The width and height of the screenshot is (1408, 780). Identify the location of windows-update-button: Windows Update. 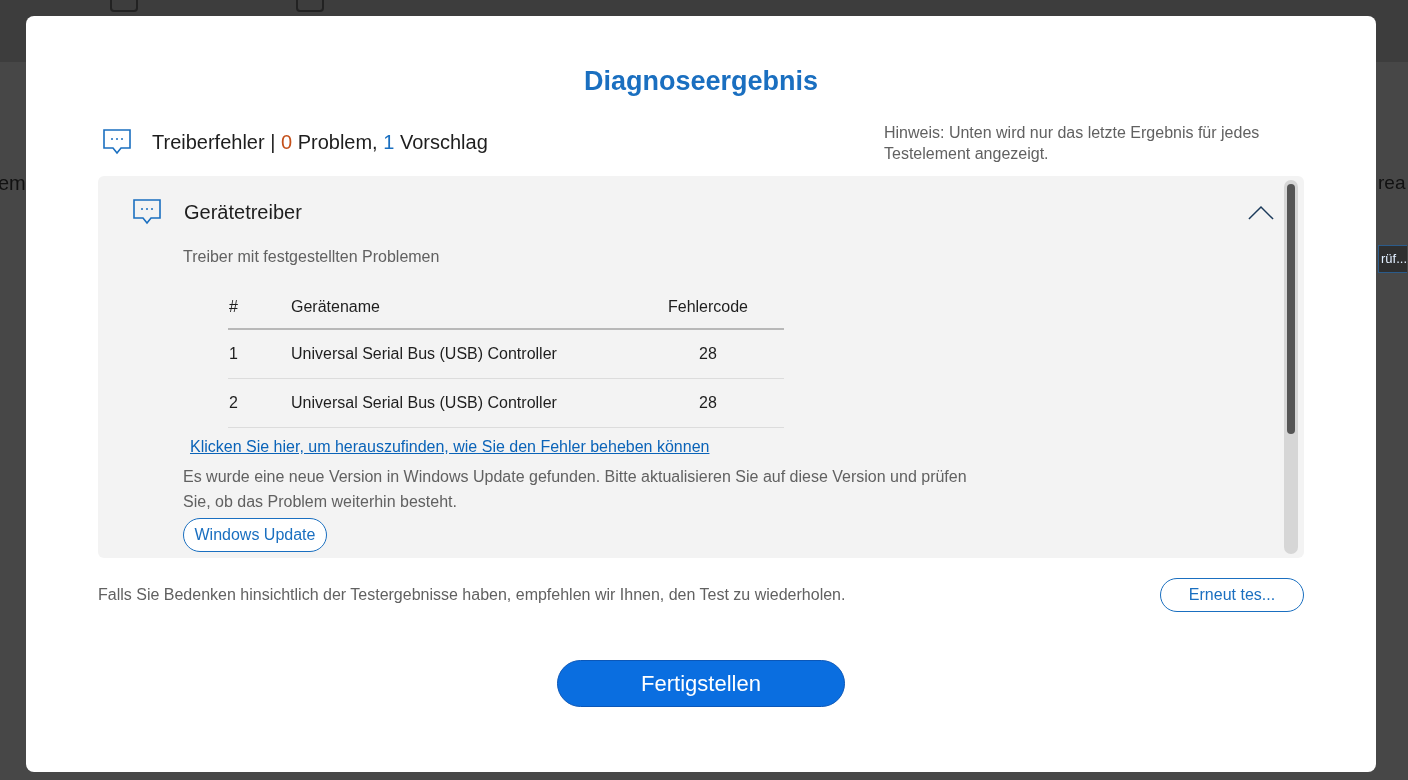
(255, 535).